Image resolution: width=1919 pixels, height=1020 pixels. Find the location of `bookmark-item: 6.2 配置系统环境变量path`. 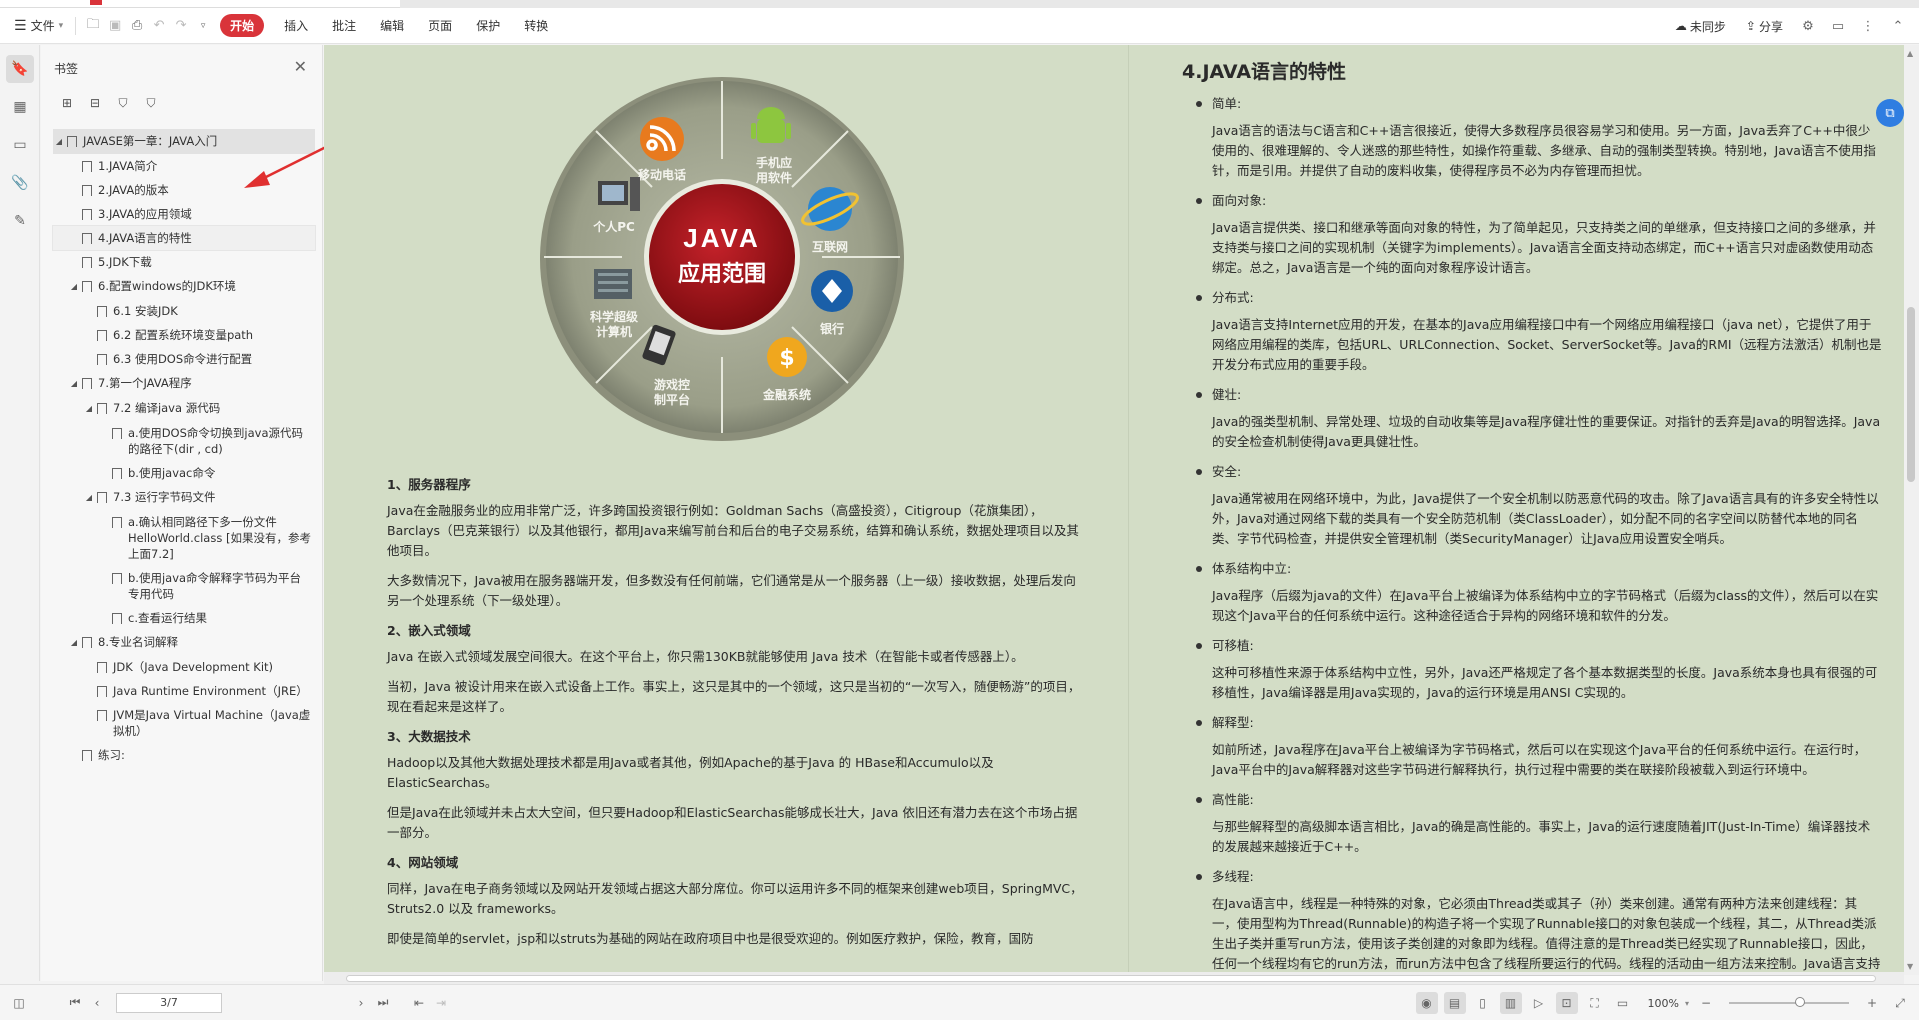

bookmark-item: 6.2 配置系统环境变量path is located at coordinates (184, 335).